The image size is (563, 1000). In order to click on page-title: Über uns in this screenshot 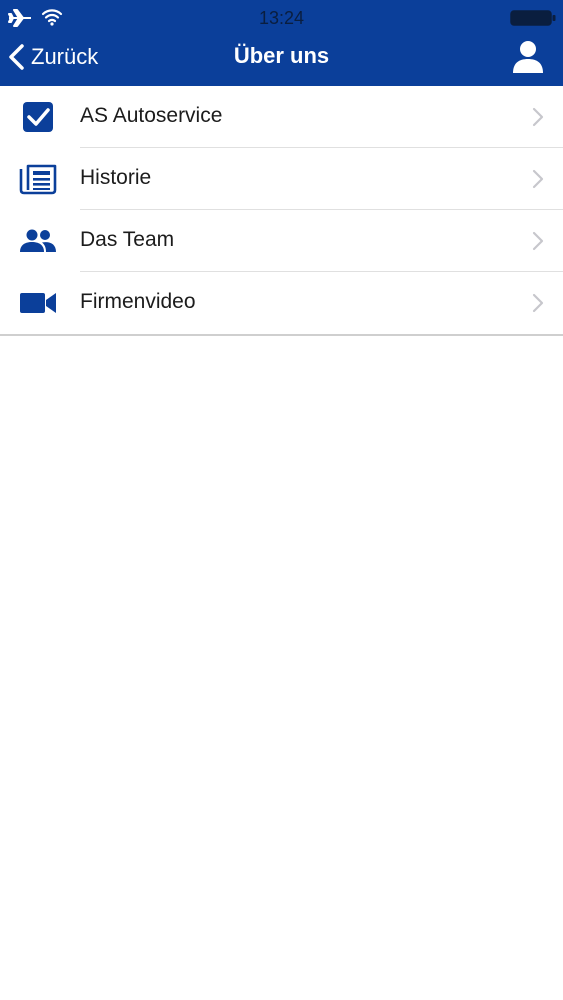, I will do `click(281, 55)`.